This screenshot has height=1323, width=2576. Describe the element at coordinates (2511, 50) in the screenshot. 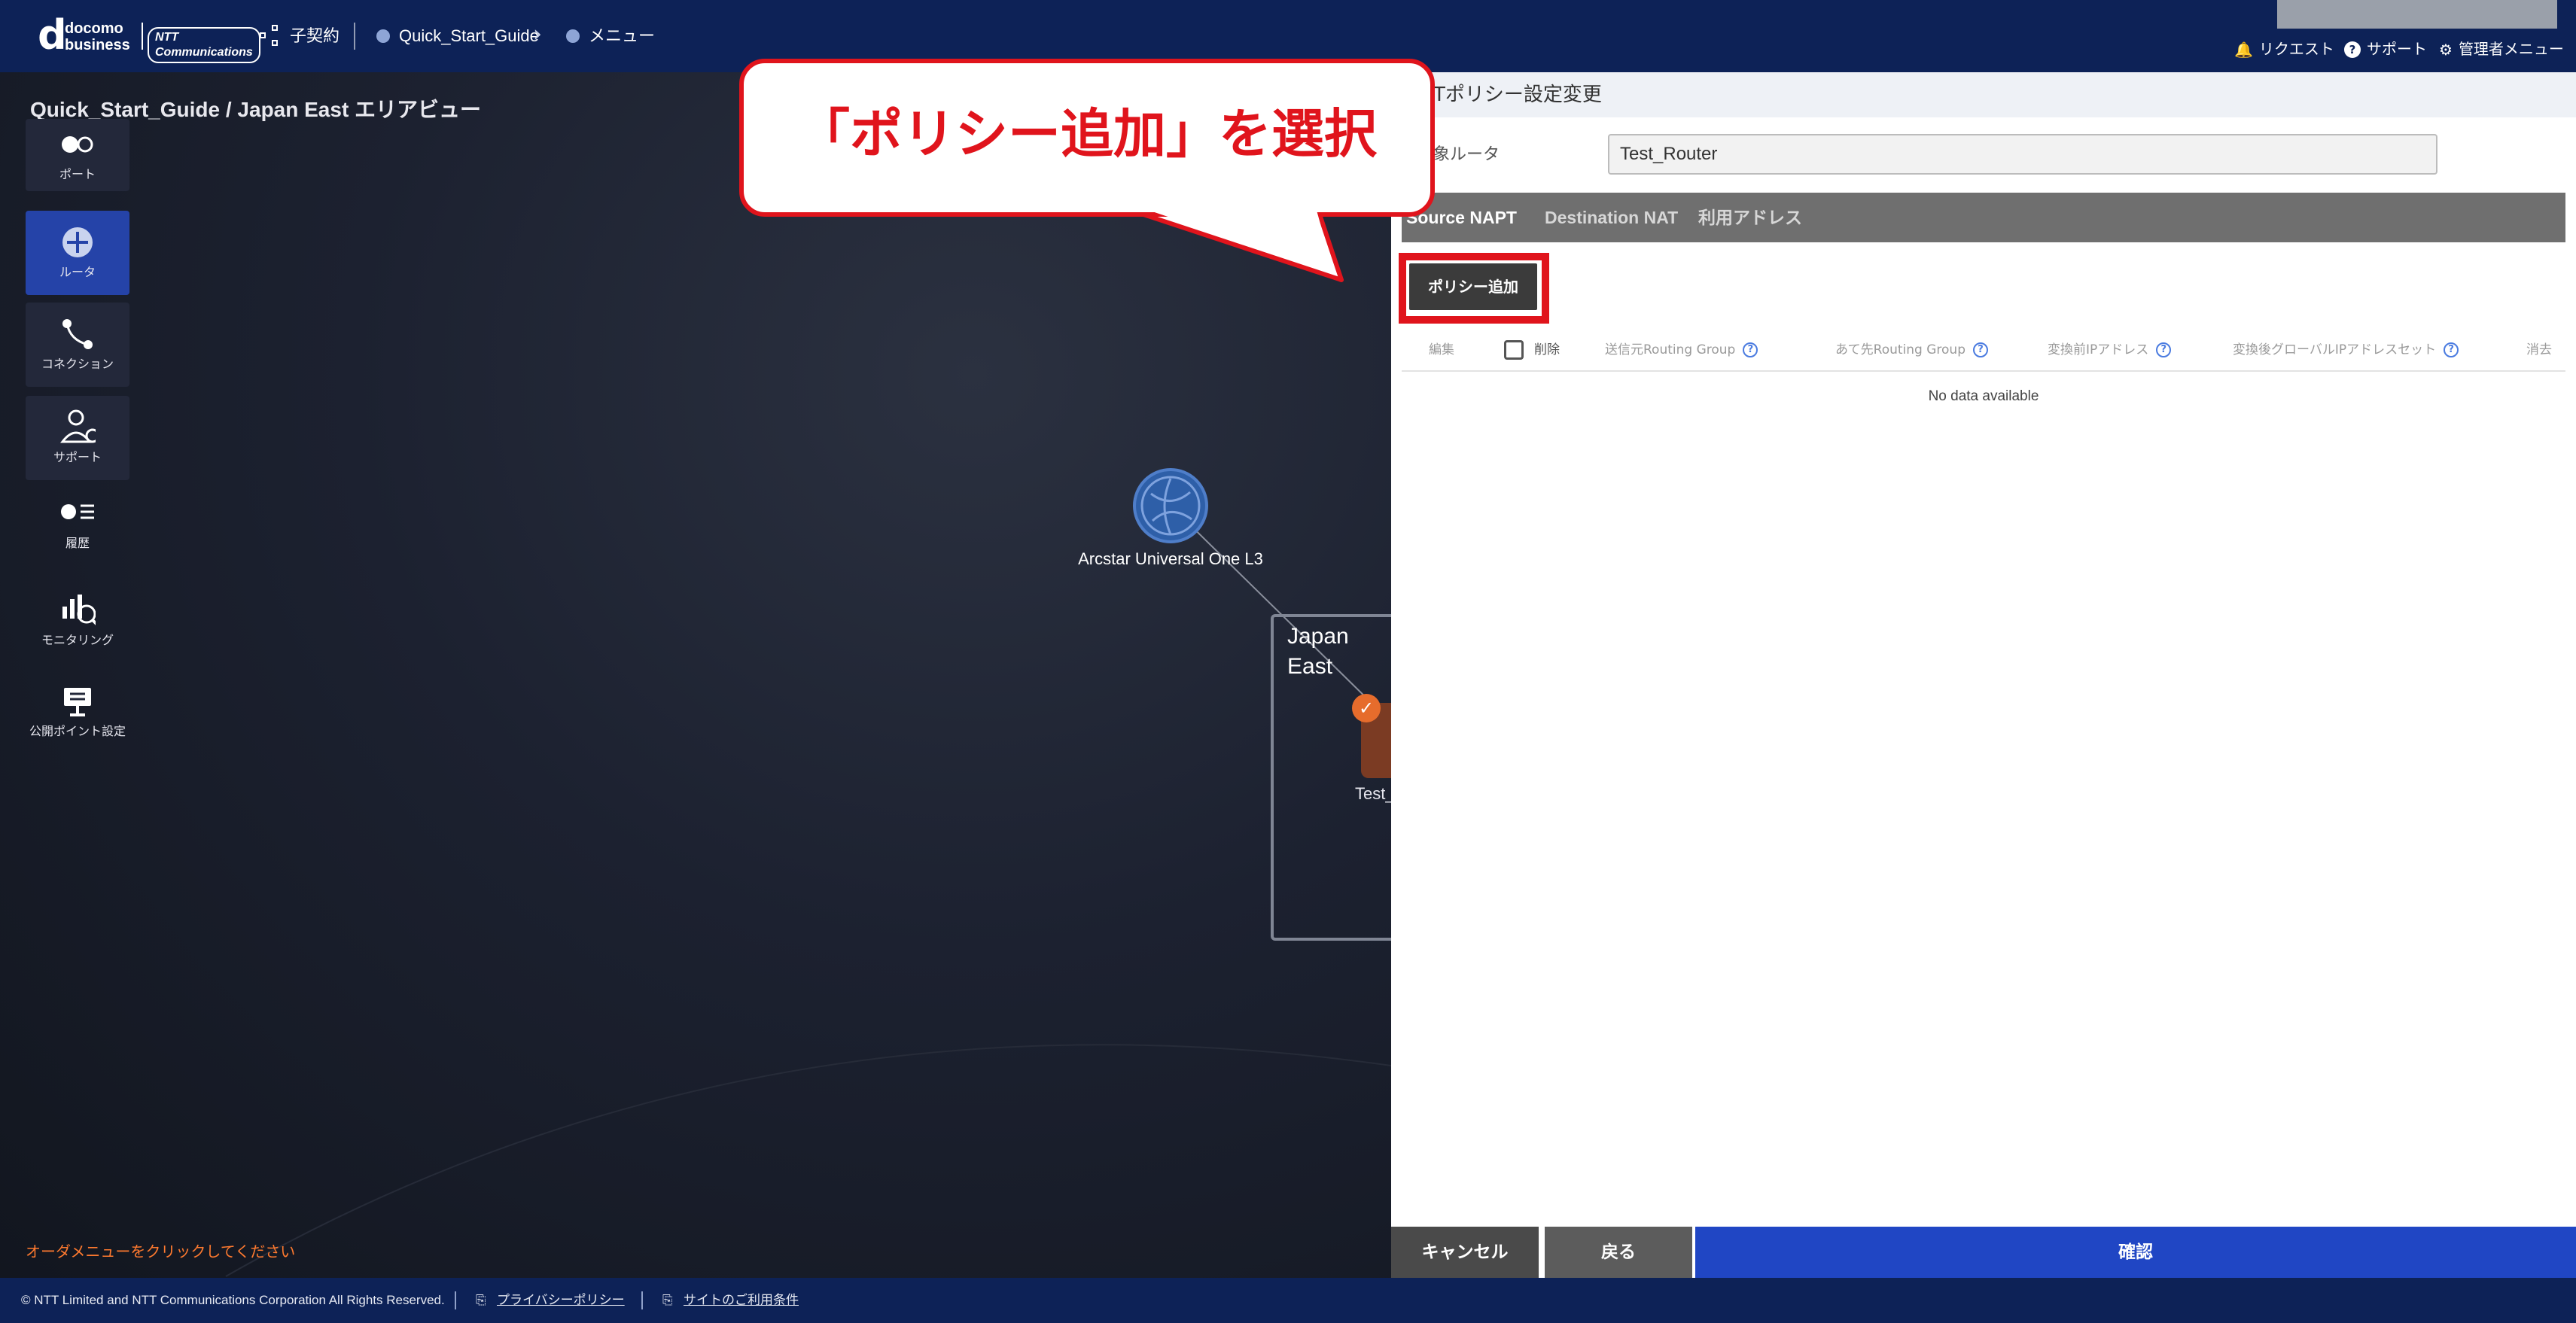

I see `admin-menu-label: 管理者メニュー` at that location.